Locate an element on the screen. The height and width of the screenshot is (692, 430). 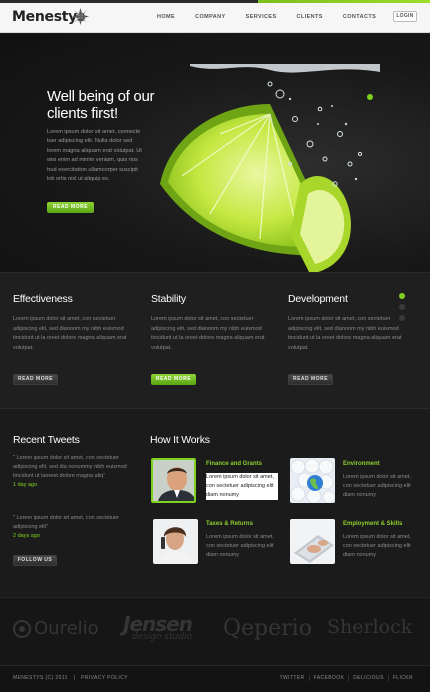
copyright-text: MENESTYS (C) 2011 is located at coordinates (40, 678).